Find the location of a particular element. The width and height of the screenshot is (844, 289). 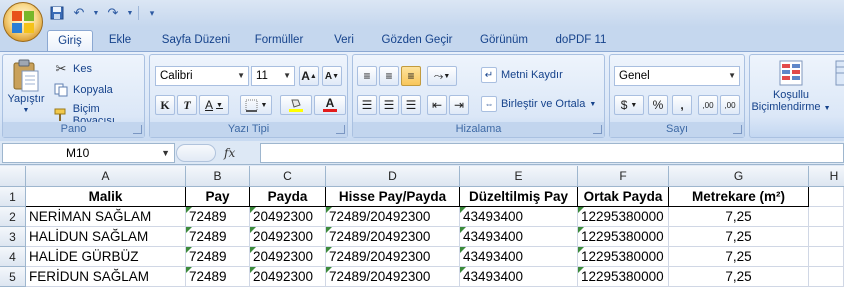

comma-style-button: , is located at coordinates (682, 105).